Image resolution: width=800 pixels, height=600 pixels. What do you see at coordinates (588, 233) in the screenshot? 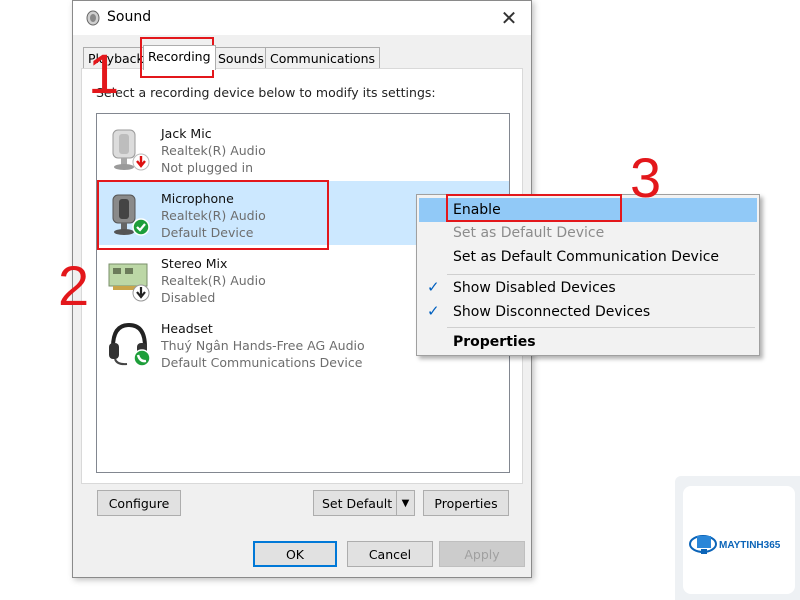
I see `menu-item-set-default-device: Set as Default Device` at bounding box center [588, 233].